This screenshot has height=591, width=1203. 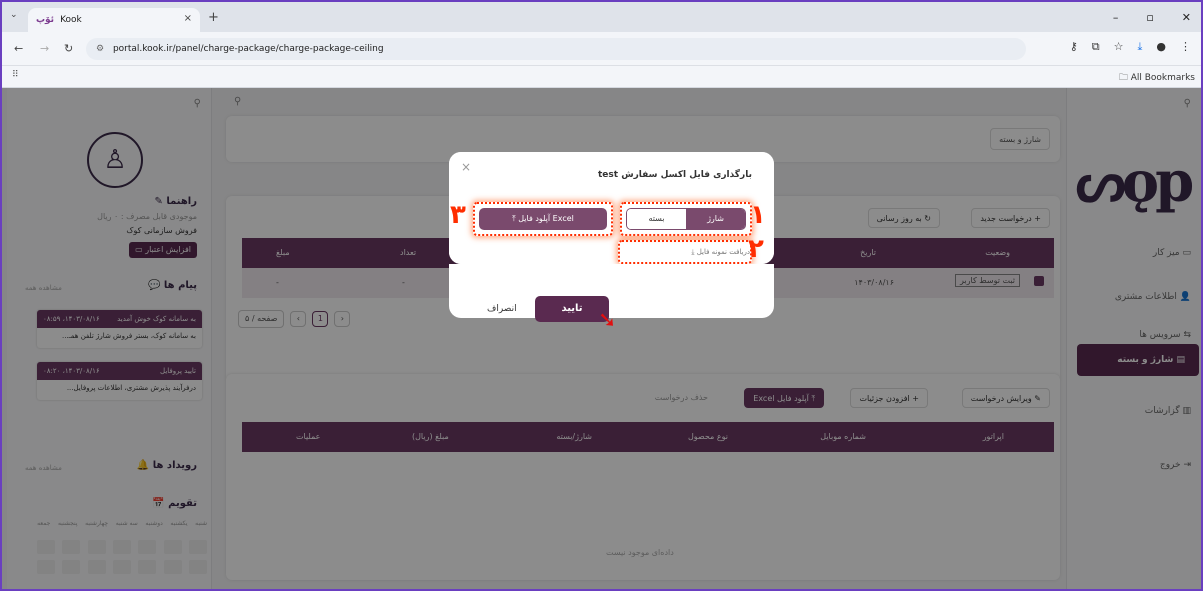 I want to click on tab-title: Kook, so click(x=71, y=20).